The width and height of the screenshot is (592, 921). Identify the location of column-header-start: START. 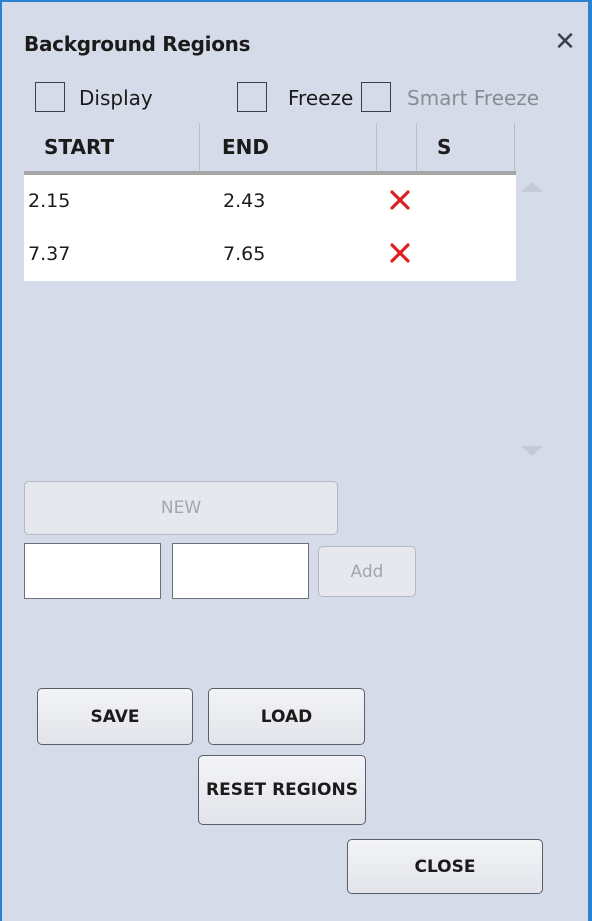
(79, 147).